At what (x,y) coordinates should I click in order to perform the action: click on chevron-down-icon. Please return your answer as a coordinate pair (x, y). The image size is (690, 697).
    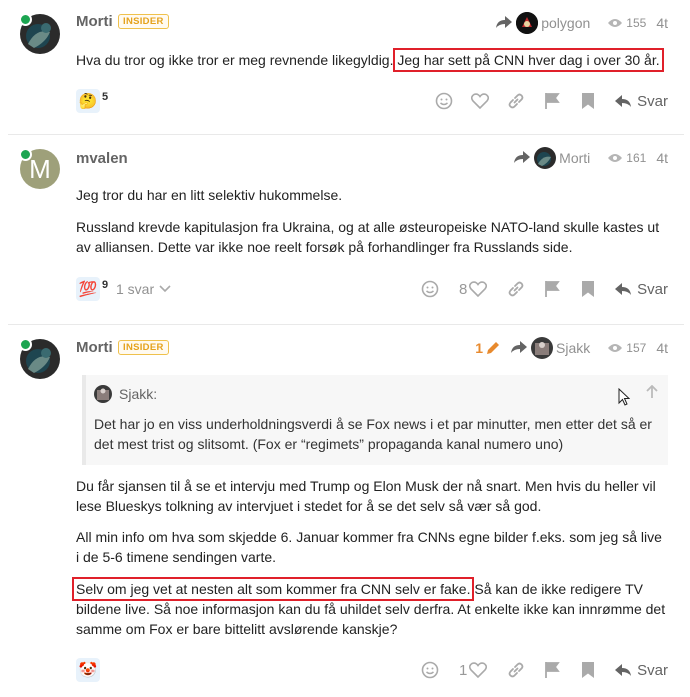
    Looking at the image, I should click on (165, 289).